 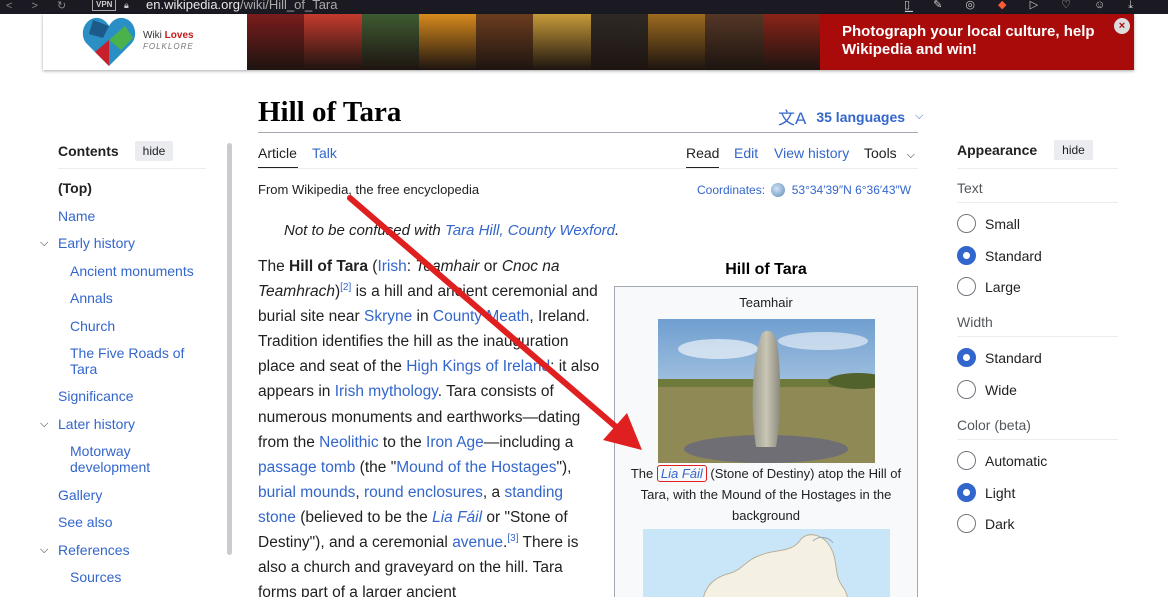 I want to click on radio-label: Dark, so click(x=1000, y=523).